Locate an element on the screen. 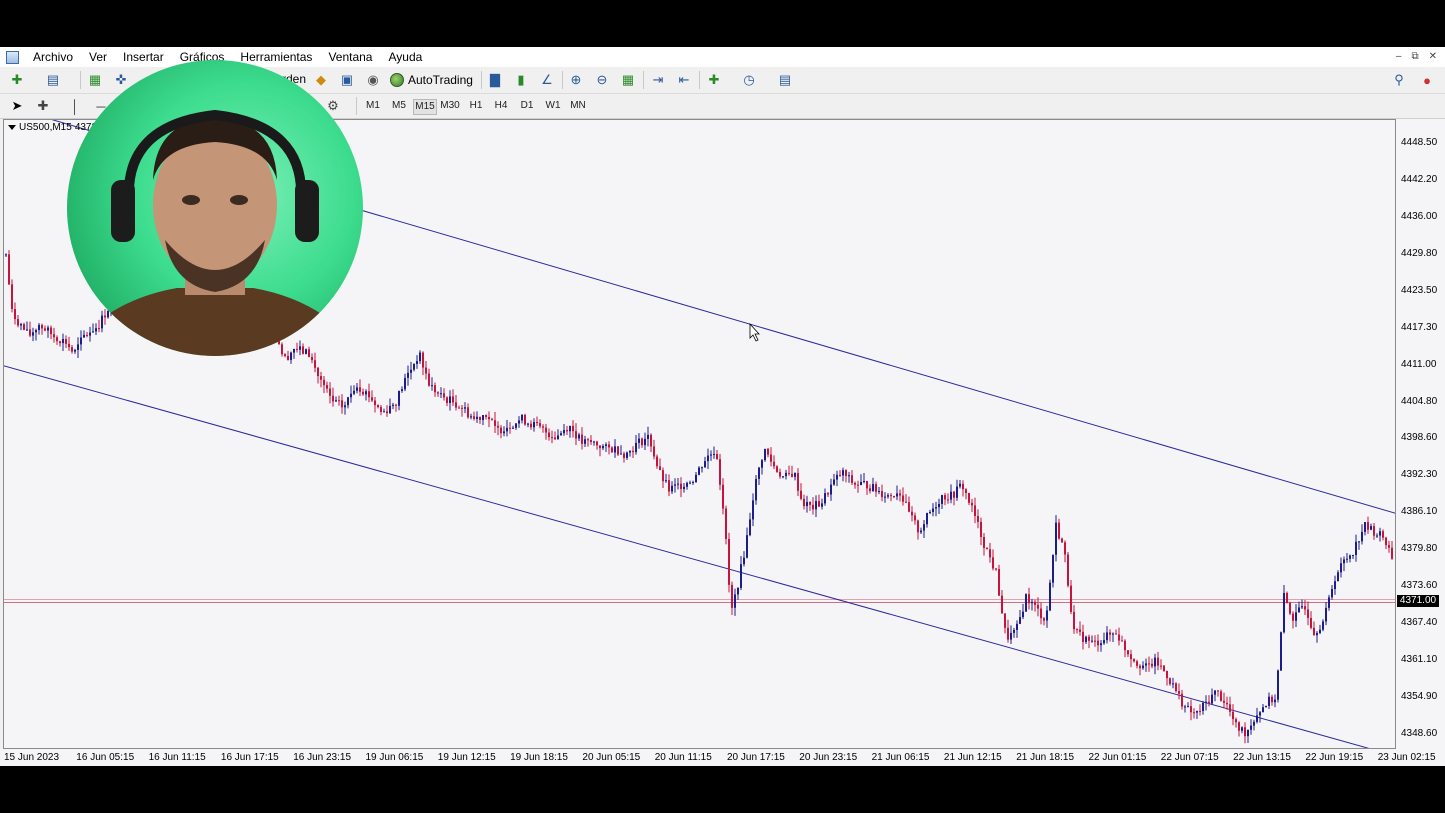 The image size is (1445, 813). autotrading-button: AutoTrading is located at coordinates (431, 80).